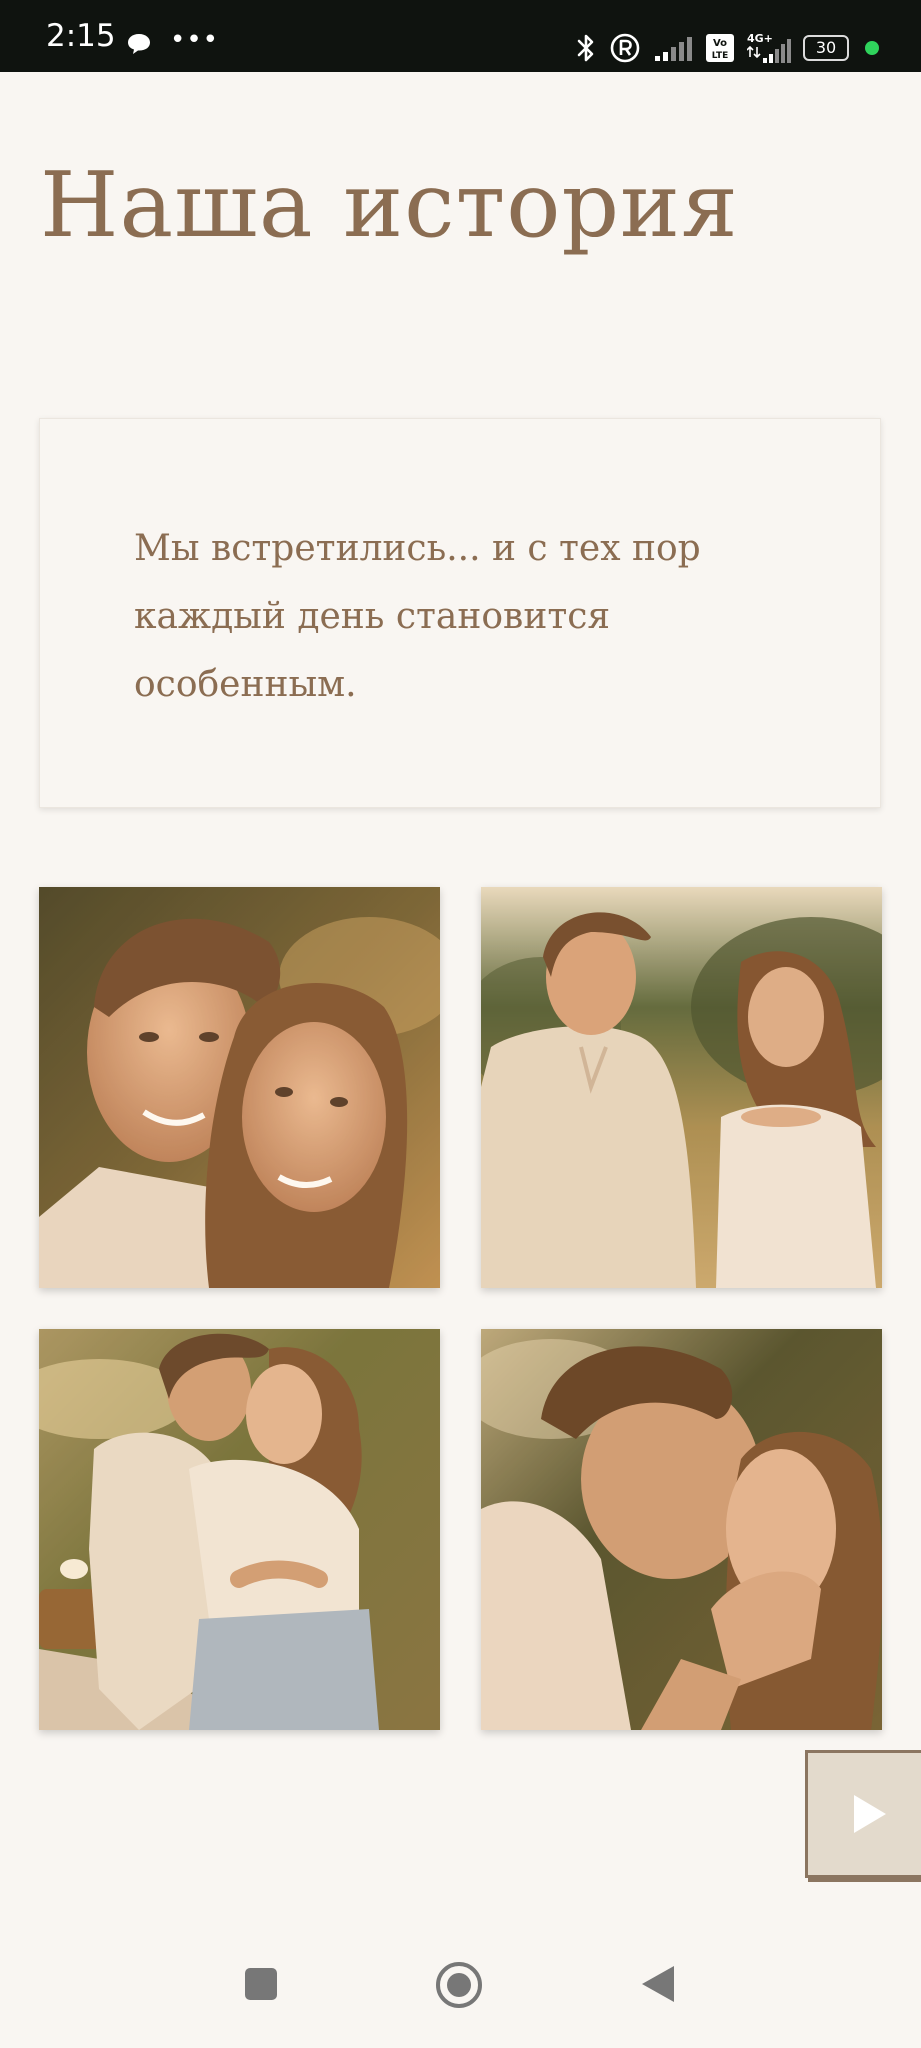 This screenshot has width=921, height=2048. What do you see at coordinates (139, 44) in the screenshot?
I see `chat-bubble-icon` at bounding box center [139, 44].